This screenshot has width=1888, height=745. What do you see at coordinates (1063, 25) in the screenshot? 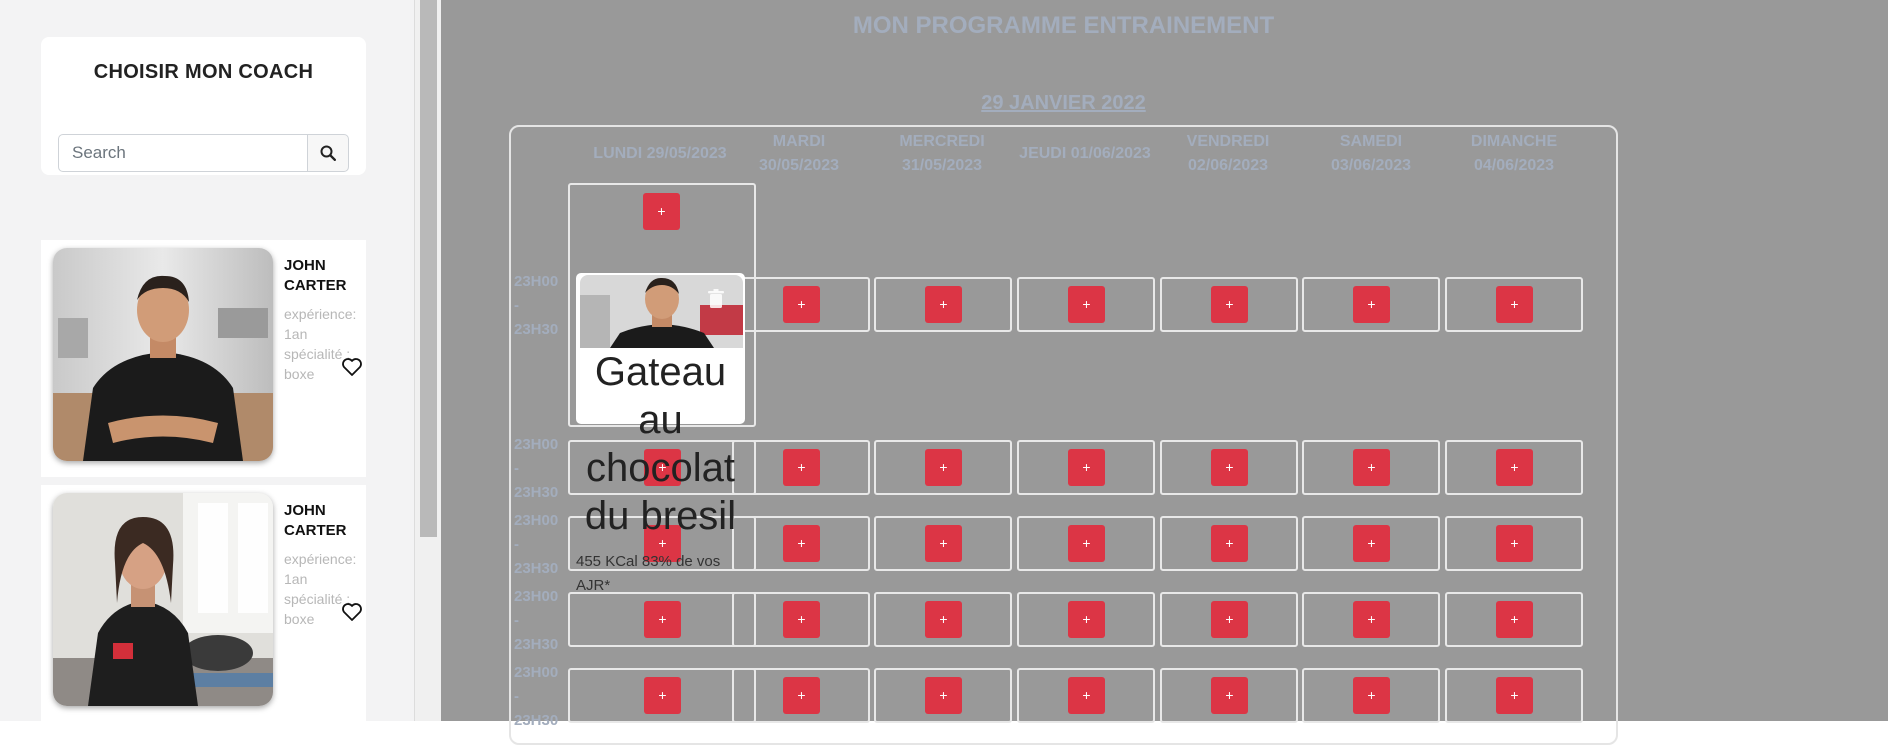
I see `page-title: MON PROGRAMME ENTRAINEMENT` at bounding box center [1063, 25].